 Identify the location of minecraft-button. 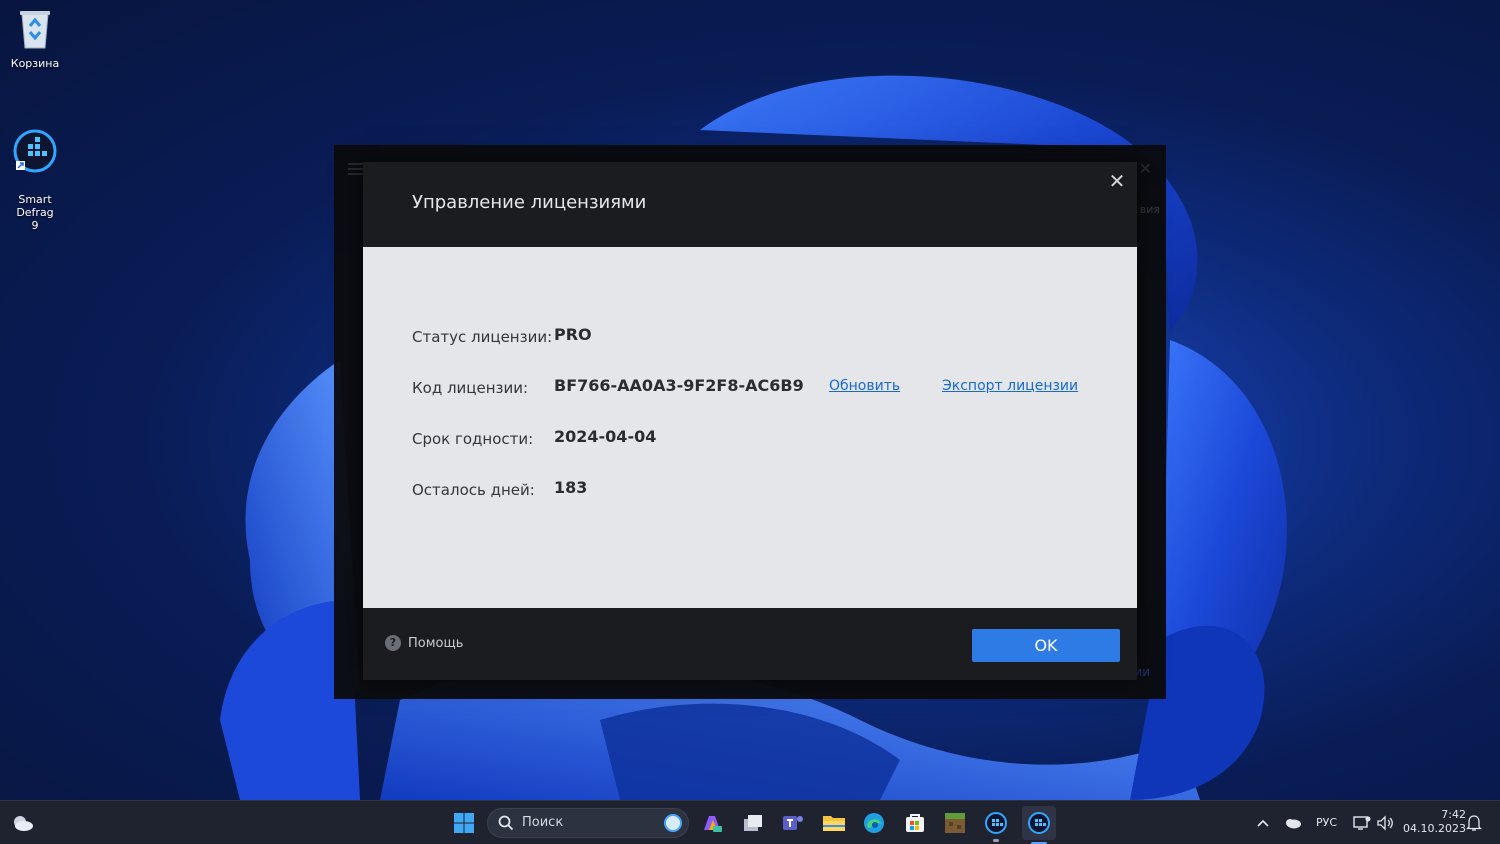
(955, 823).